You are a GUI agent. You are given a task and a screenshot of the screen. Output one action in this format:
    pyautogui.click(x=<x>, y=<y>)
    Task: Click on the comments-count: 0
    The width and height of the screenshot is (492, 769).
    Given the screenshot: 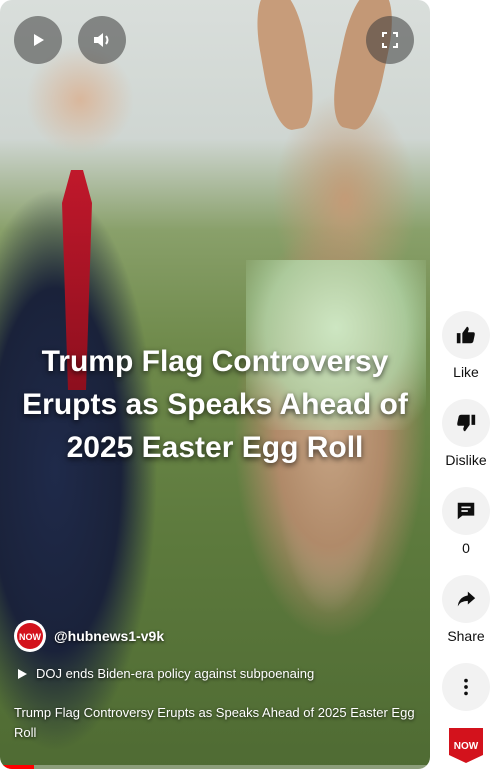 What is the action you would take?
    pyautogui.click(x=466, y=548)
    